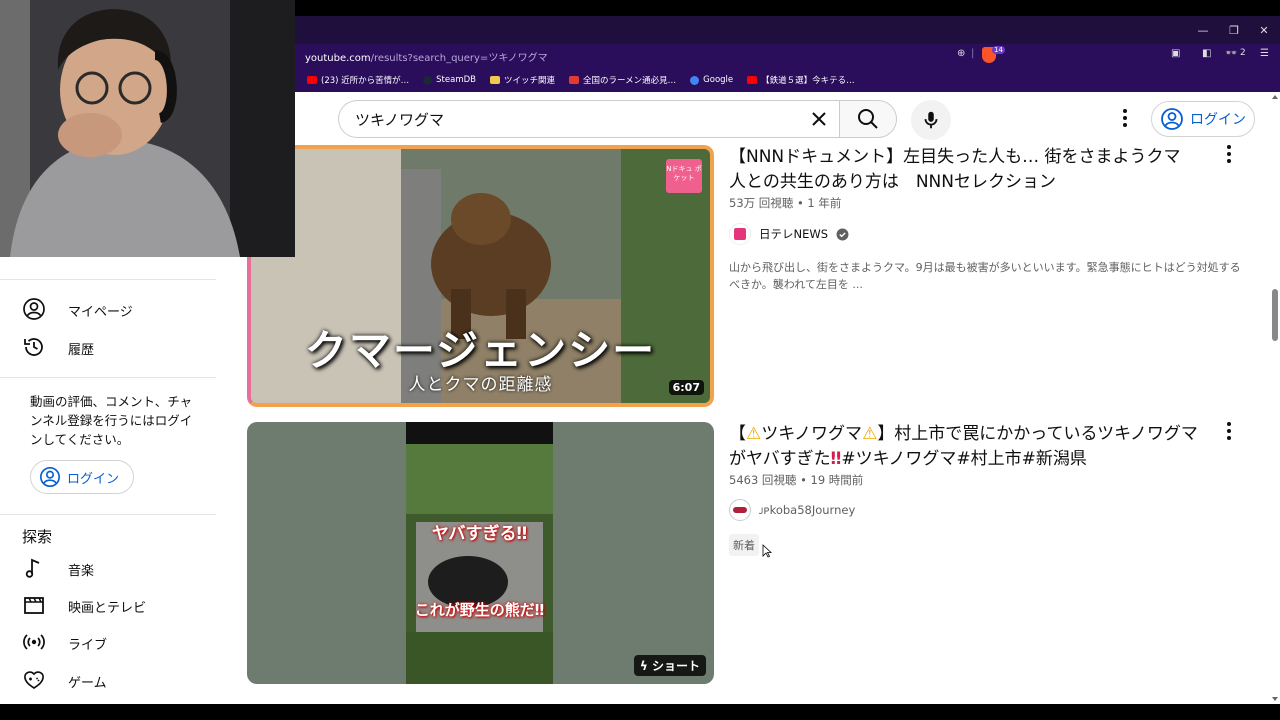 The image size is (1280, 720). Describe the element at coordinates (33, 347) in the screenshot. I see `history-icon` at that location.